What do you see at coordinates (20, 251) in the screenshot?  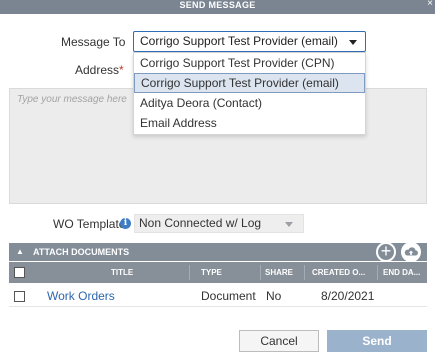 I see `collapse-triangle-icon: ▲` at bounding box center [20, 251].